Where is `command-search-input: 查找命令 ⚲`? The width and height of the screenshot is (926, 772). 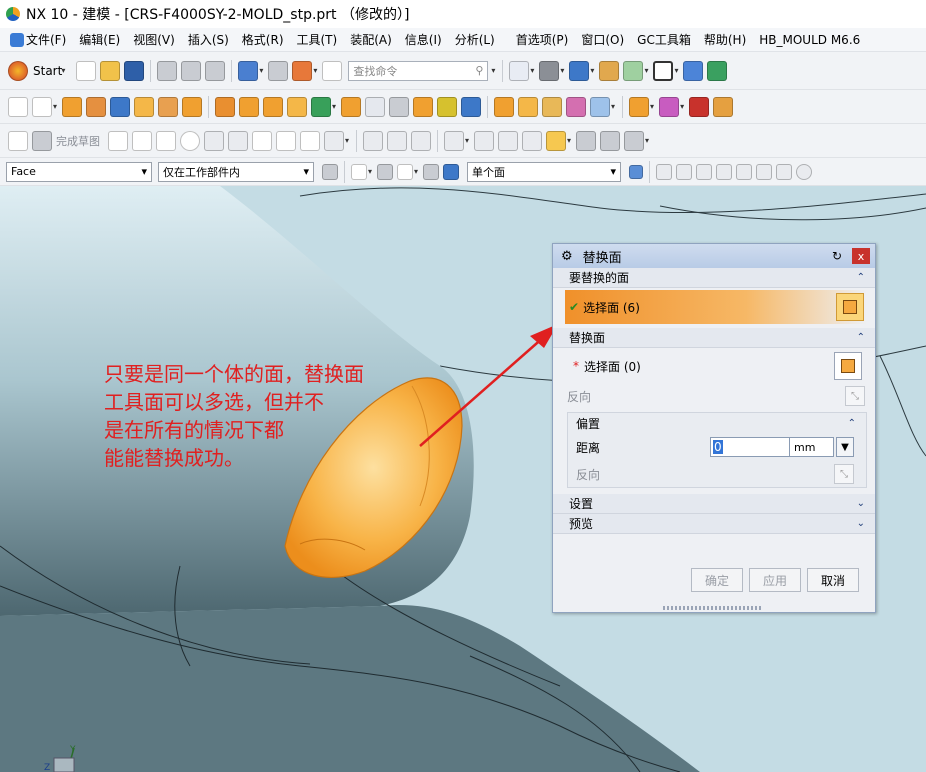
command-search-input: 查找命令 ⚲ is located at coordinates (418, 70).